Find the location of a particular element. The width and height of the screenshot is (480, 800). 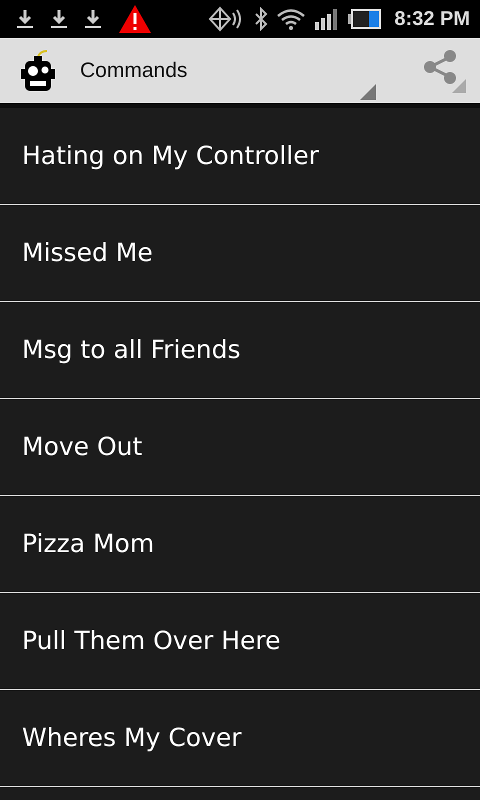

clock-time: 8:32 PM is located at coordinates (432, 19).